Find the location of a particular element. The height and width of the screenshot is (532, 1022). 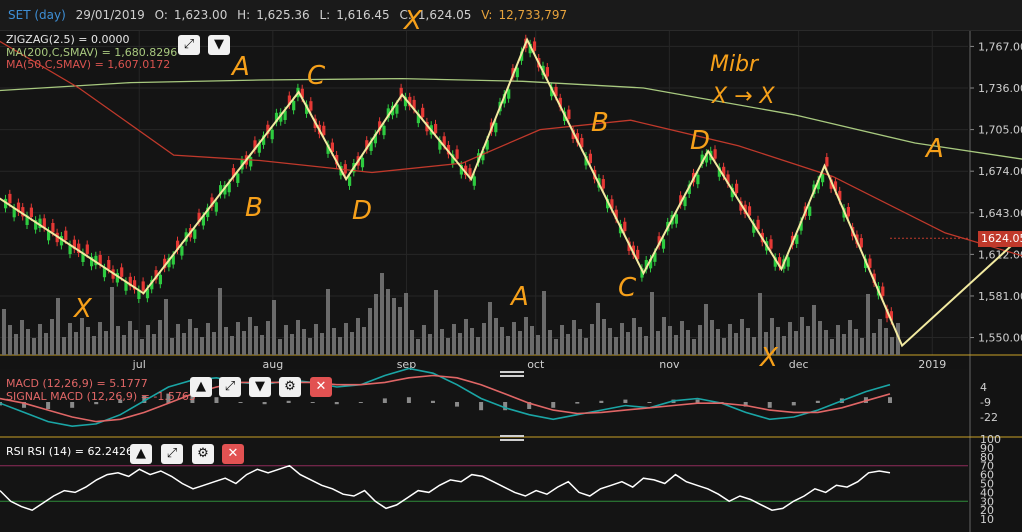

x-tick-label: 2019 is located at coordinates (932, 364).